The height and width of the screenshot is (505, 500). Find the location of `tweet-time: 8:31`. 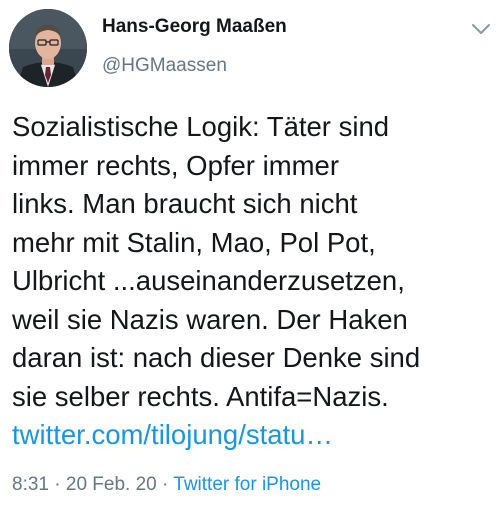

tweet-time: 8:31 is located at coordinates (30, 484).